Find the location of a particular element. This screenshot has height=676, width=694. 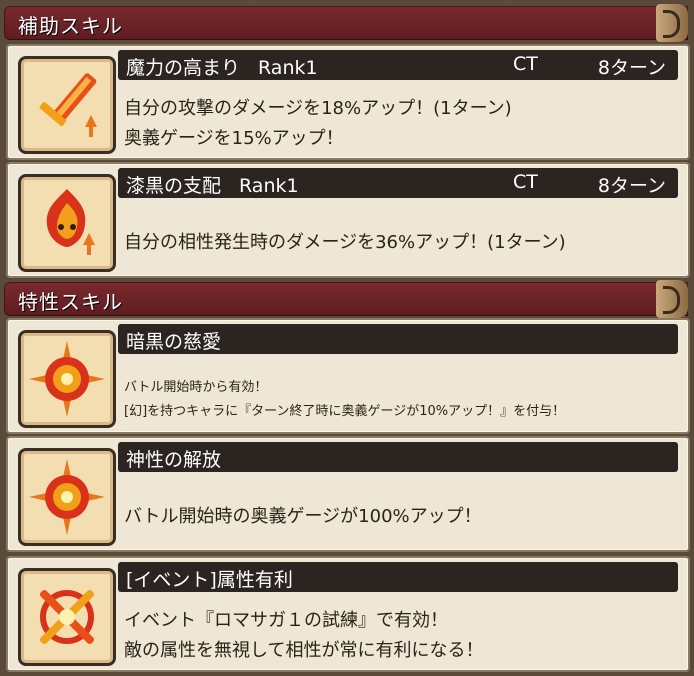

skill-name: 暗黒の慈愛 is located at coordinates (174, 342).